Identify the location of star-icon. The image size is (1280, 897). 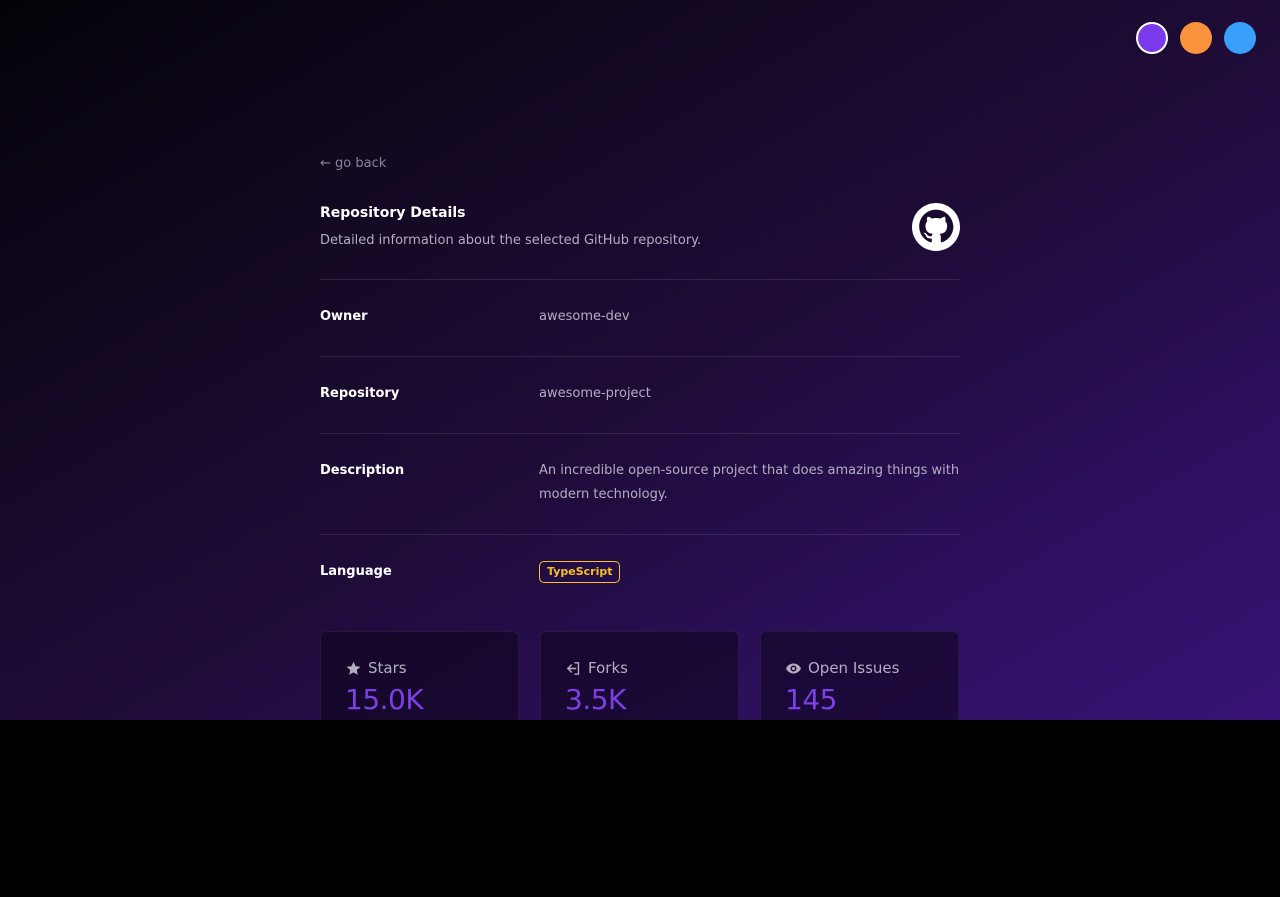
(353, 668).